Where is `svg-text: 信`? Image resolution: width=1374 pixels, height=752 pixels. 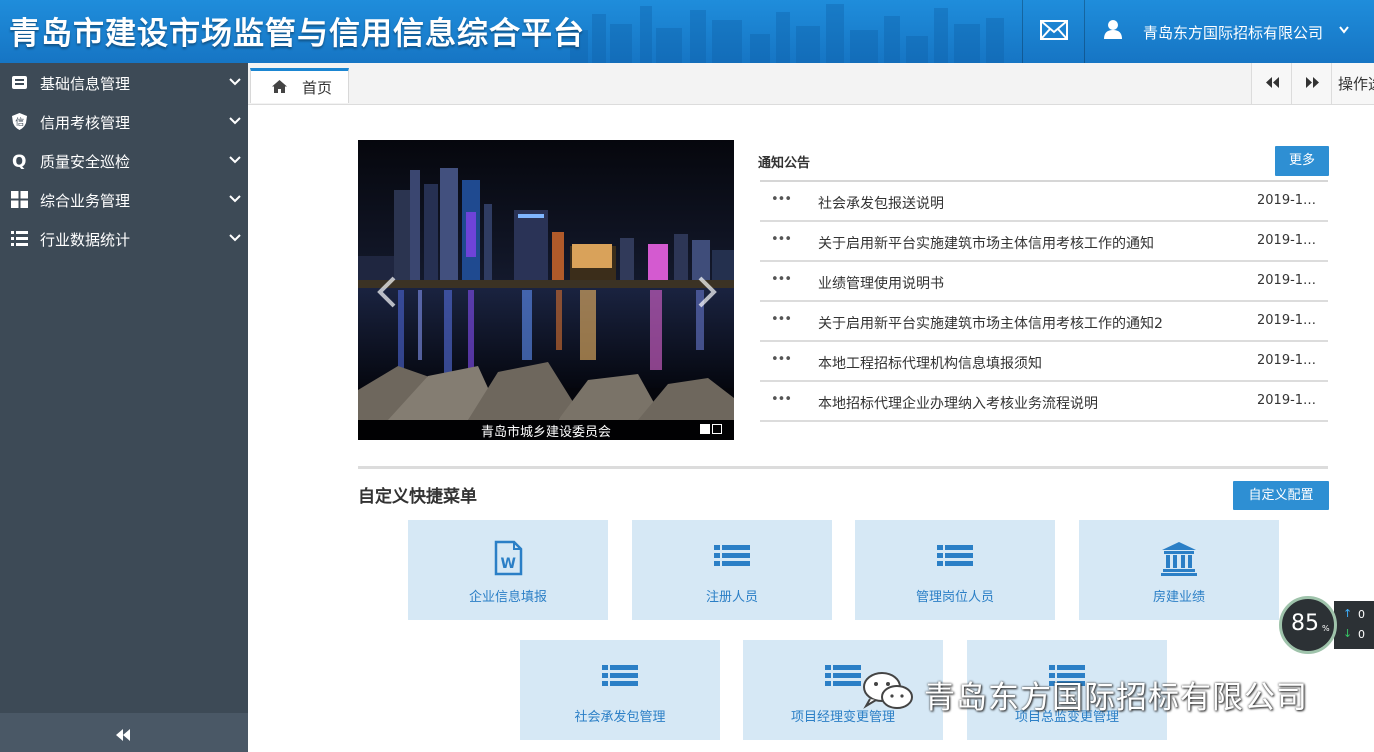 svg-text: 信 is located at coordinates (19, 122).